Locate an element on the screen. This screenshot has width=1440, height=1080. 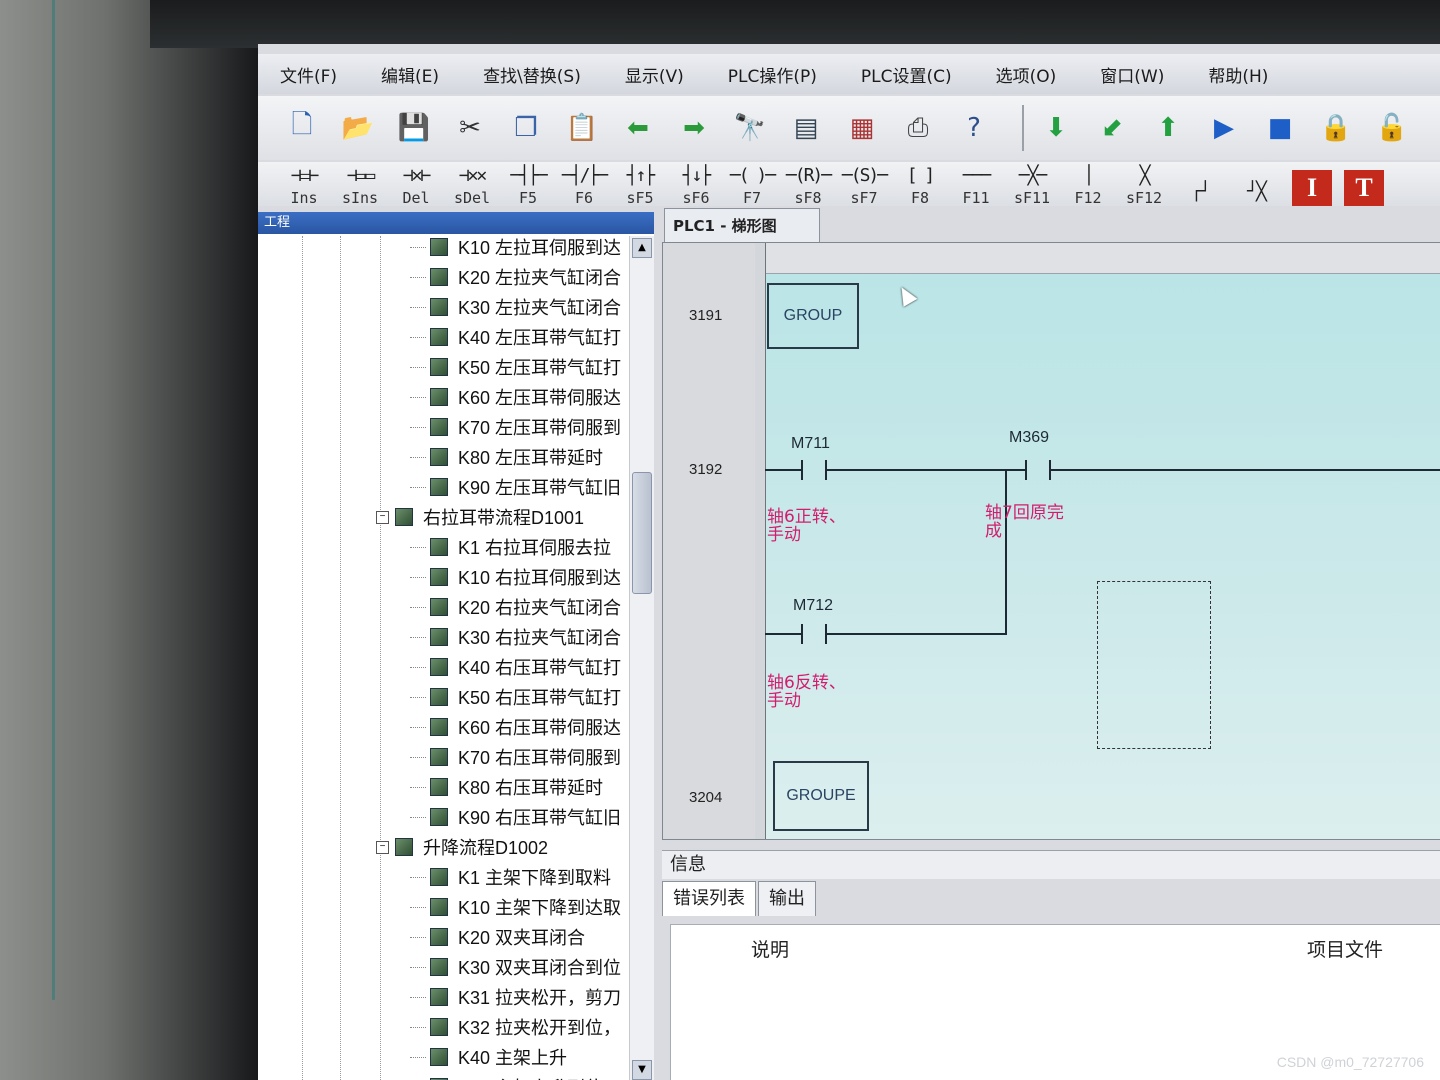
ladder-block-button: I is located at coordinates (1312, 188).